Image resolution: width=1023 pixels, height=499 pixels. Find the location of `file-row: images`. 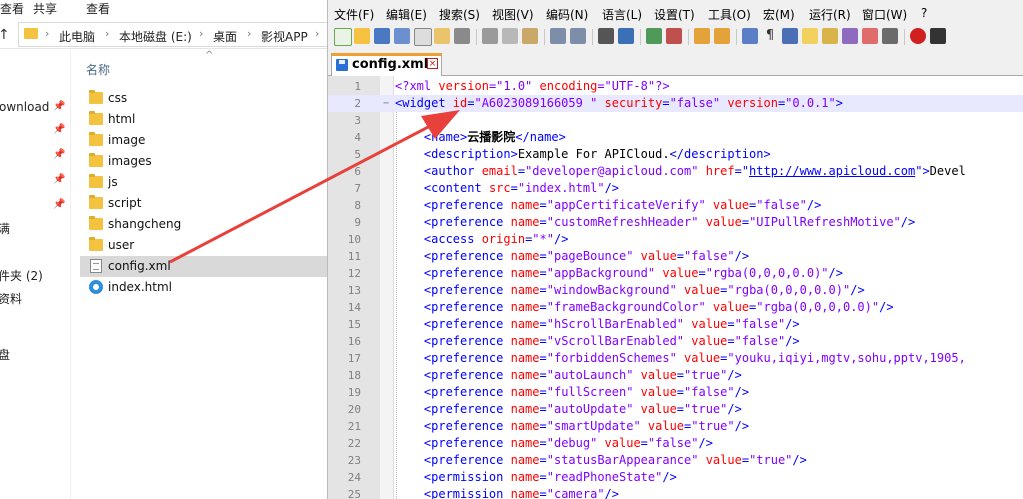

file-row: images is located at coordinates (203, 161).